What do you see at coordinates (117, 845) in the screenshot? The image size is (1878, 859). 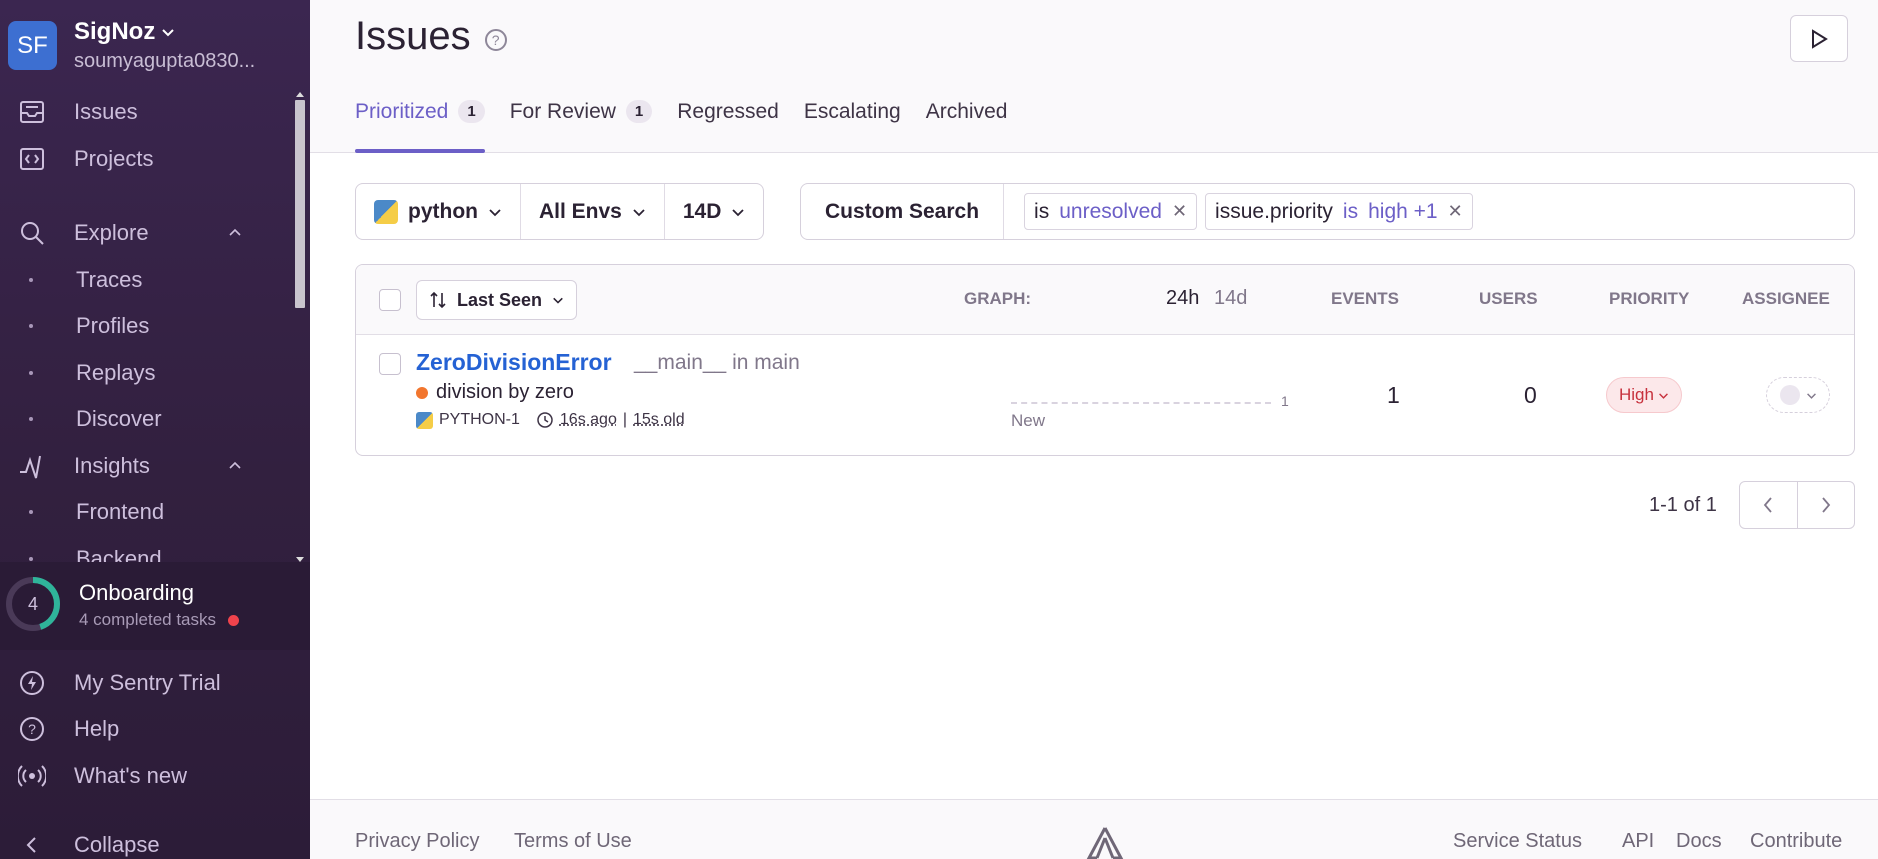 I see `sidebar-item-label: Collapse` at bounding box center [117, 845].